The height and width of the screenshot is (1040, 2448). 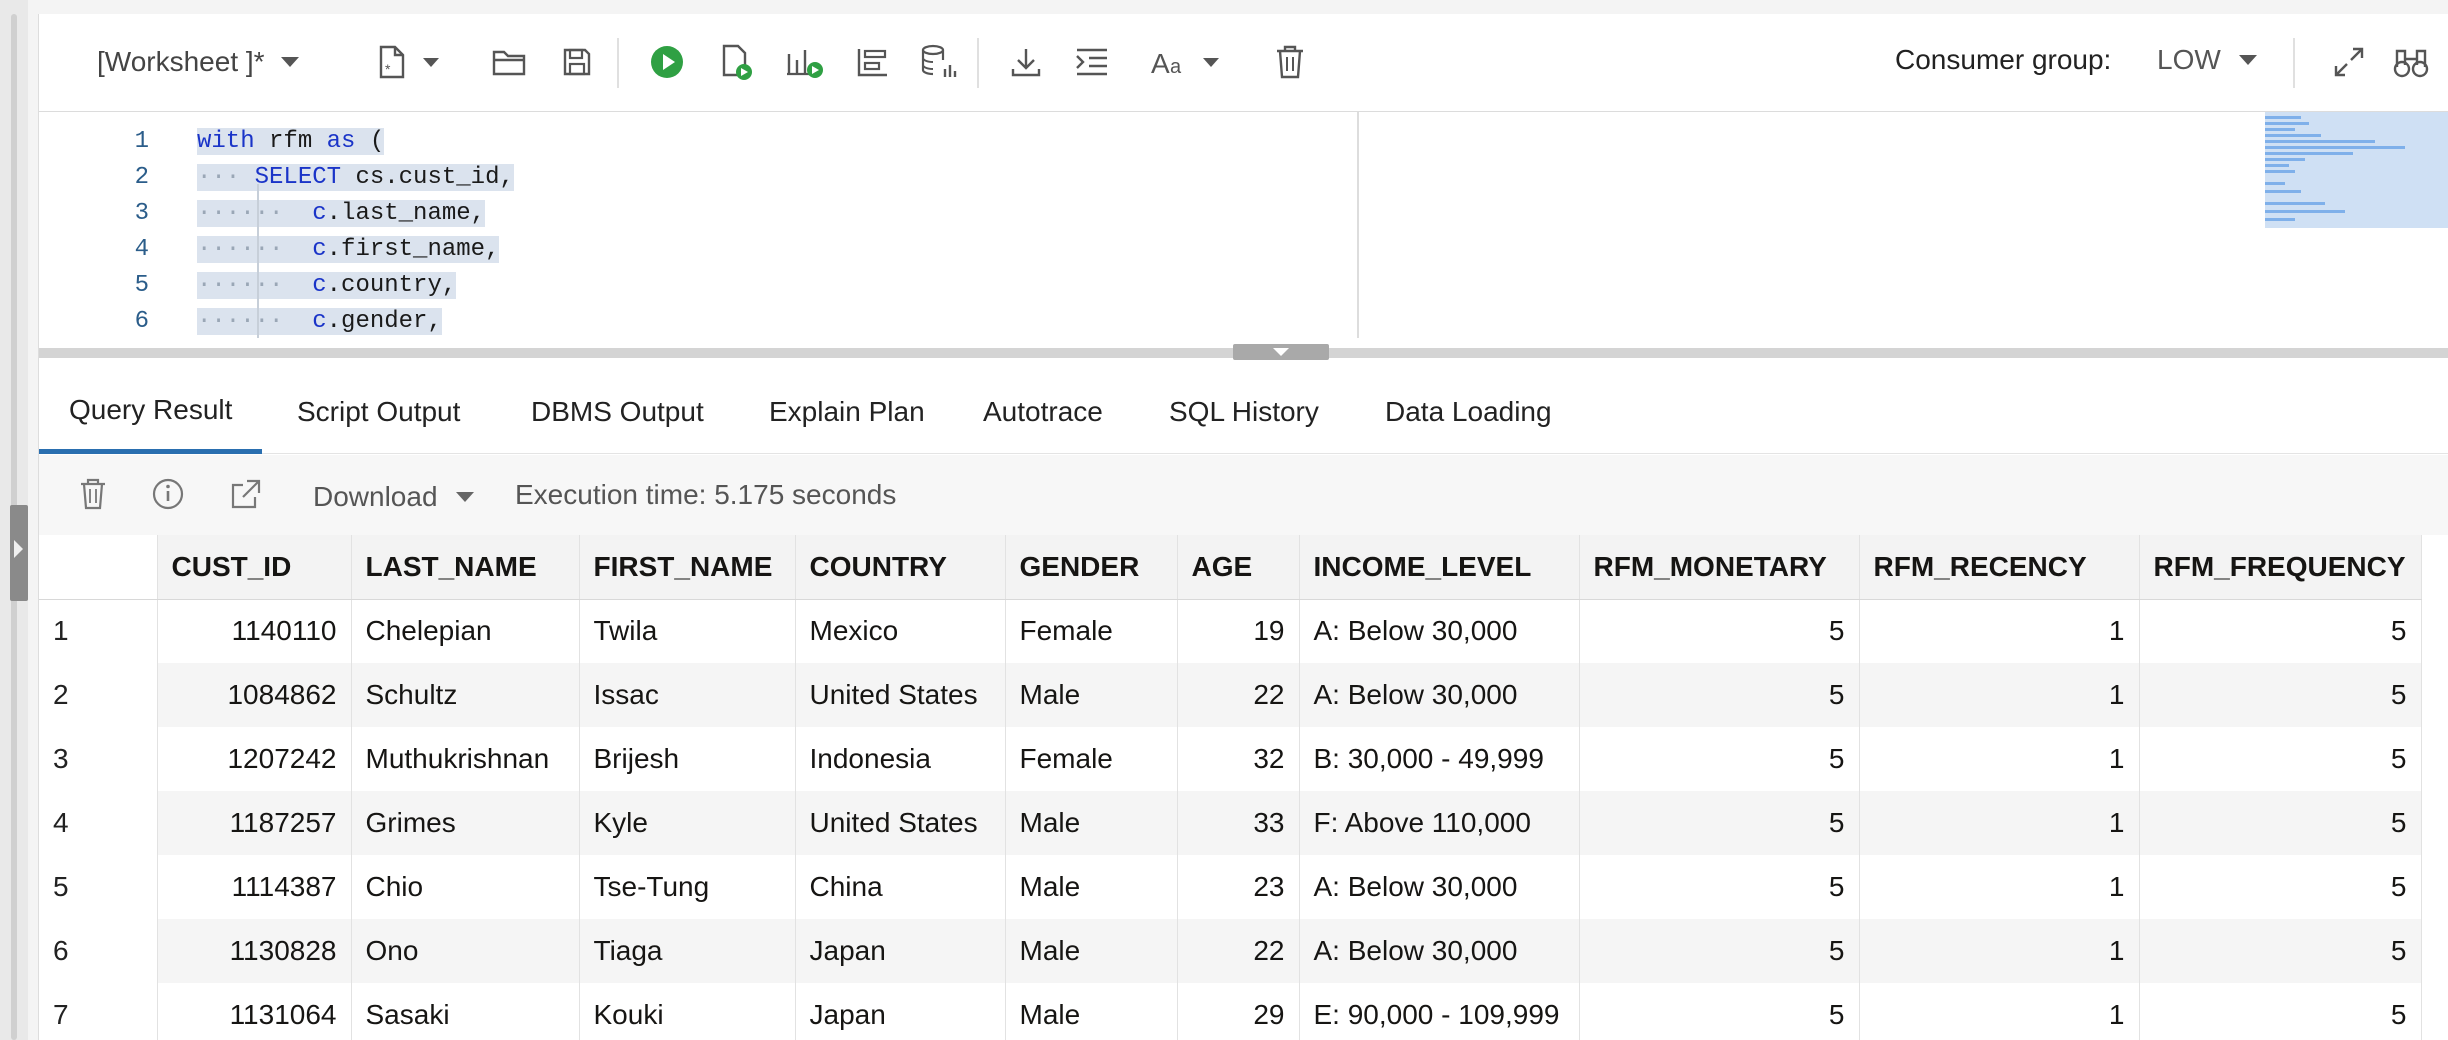 I want to click on table-cell: Mexico, so click(x=900, y=631).